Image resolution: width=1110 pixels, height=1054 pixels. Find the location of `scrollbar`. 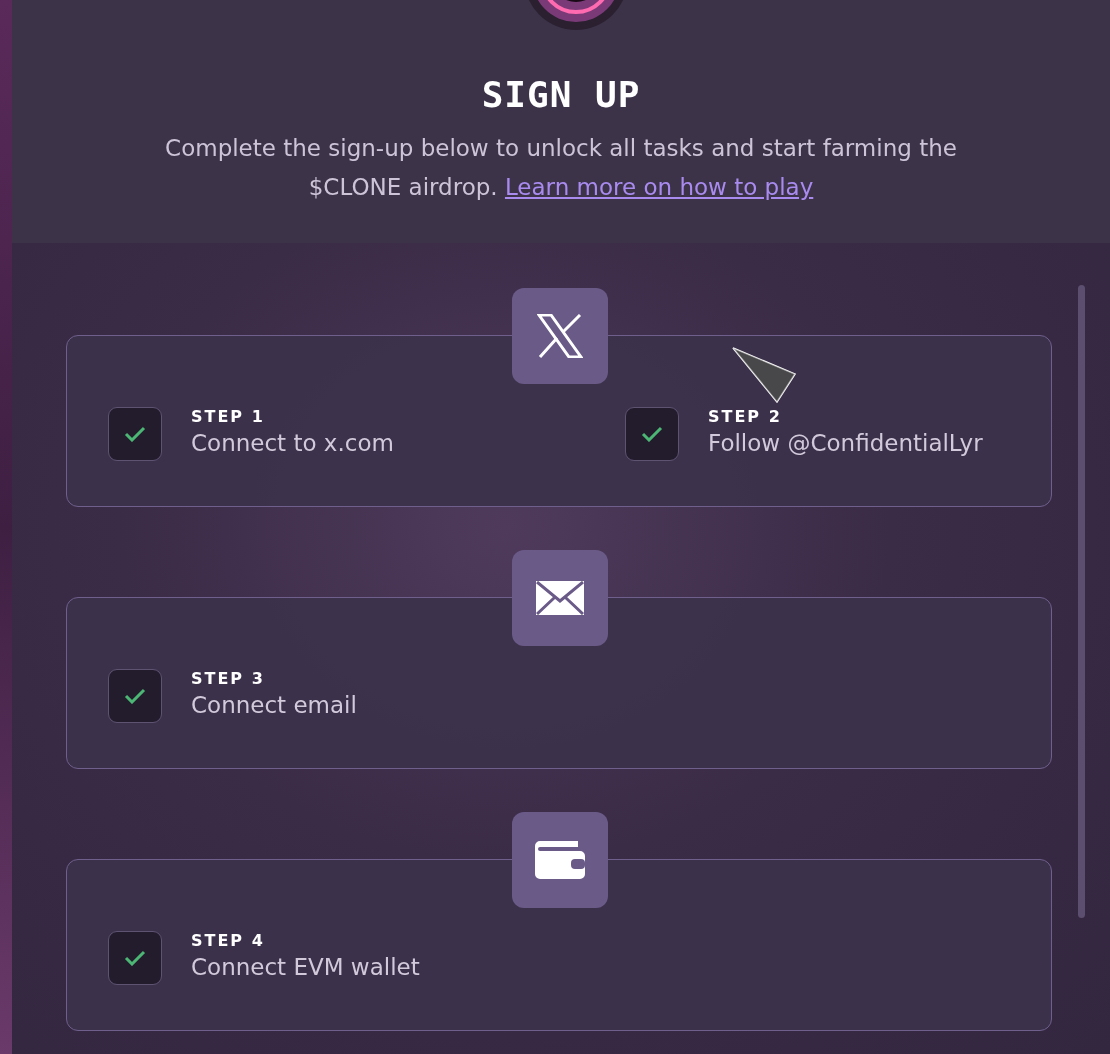

scrollbar is located at coordinates (1081, 601).